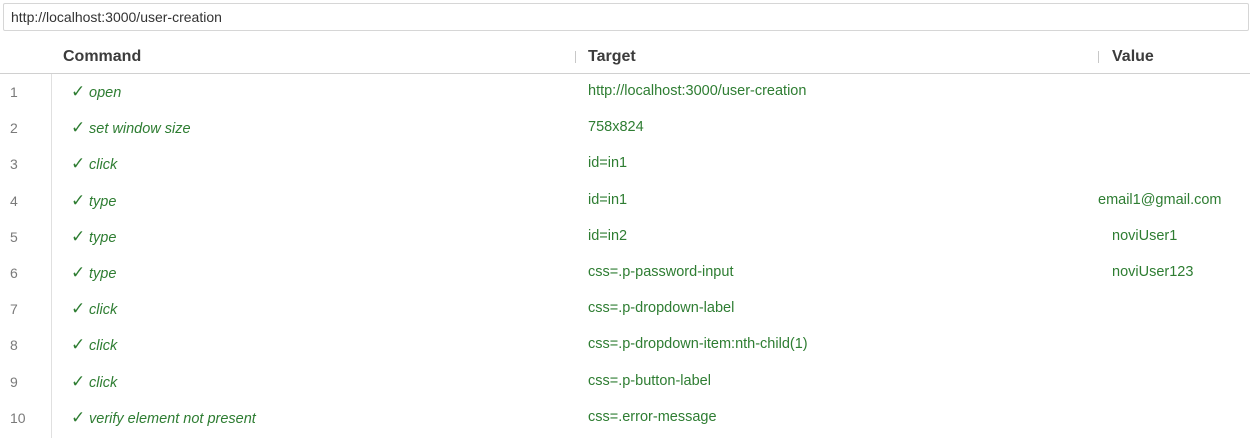 The image size is (1250, 438). Describe the element at coordinates (14, 381) in the screenshot. I see `row-number: 9` at that location.